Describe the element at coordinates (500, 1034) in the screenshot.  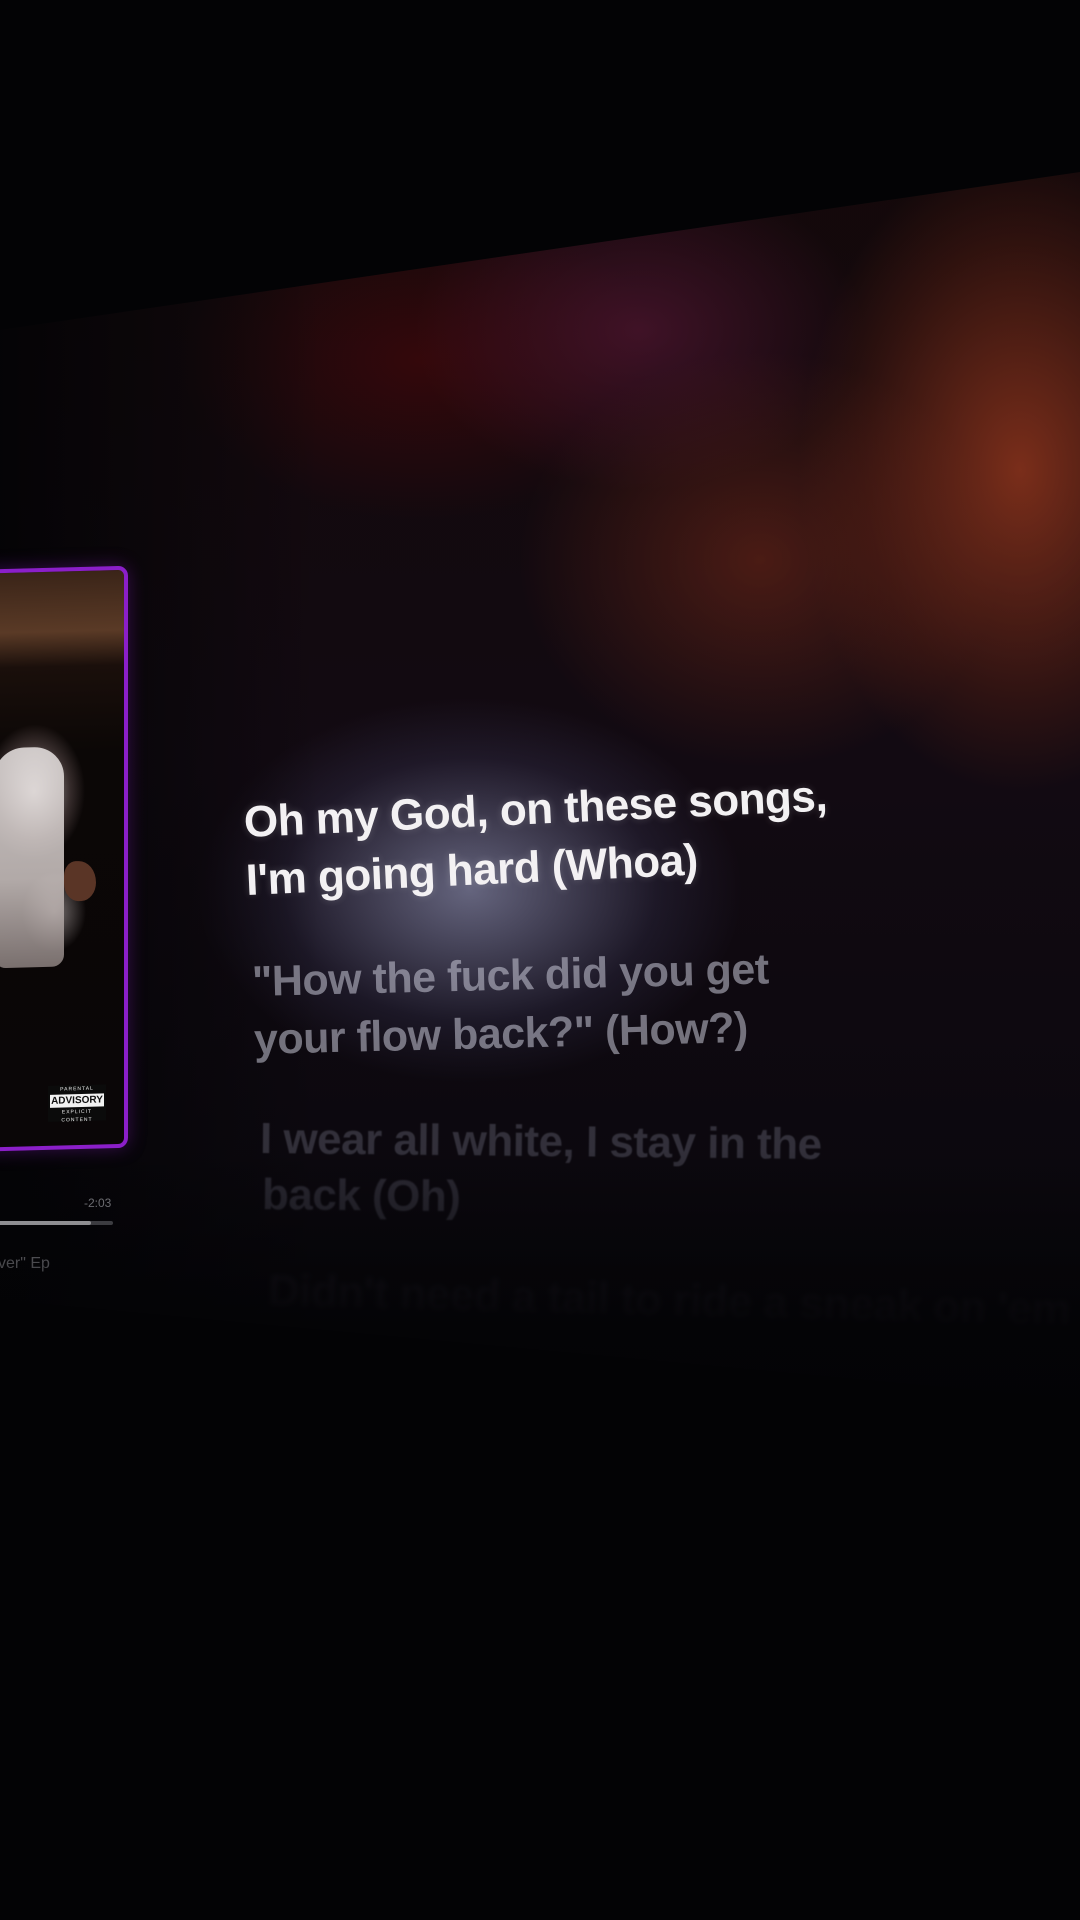
I see `lyric-next-line-2: your flow back?" (How?)` at that location.